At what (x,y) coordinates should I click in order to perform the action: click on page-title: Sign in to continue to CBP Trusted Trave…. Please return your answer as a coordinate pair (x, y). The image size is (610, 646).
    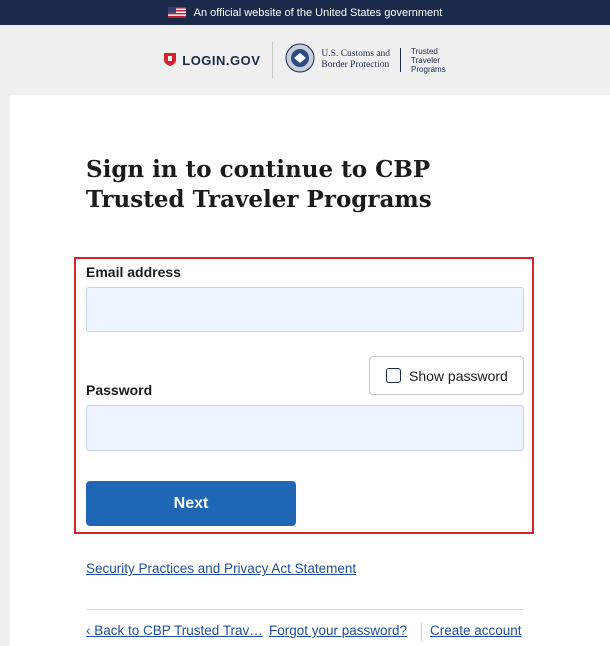
    Looking at the image, I should click on (259, 184).